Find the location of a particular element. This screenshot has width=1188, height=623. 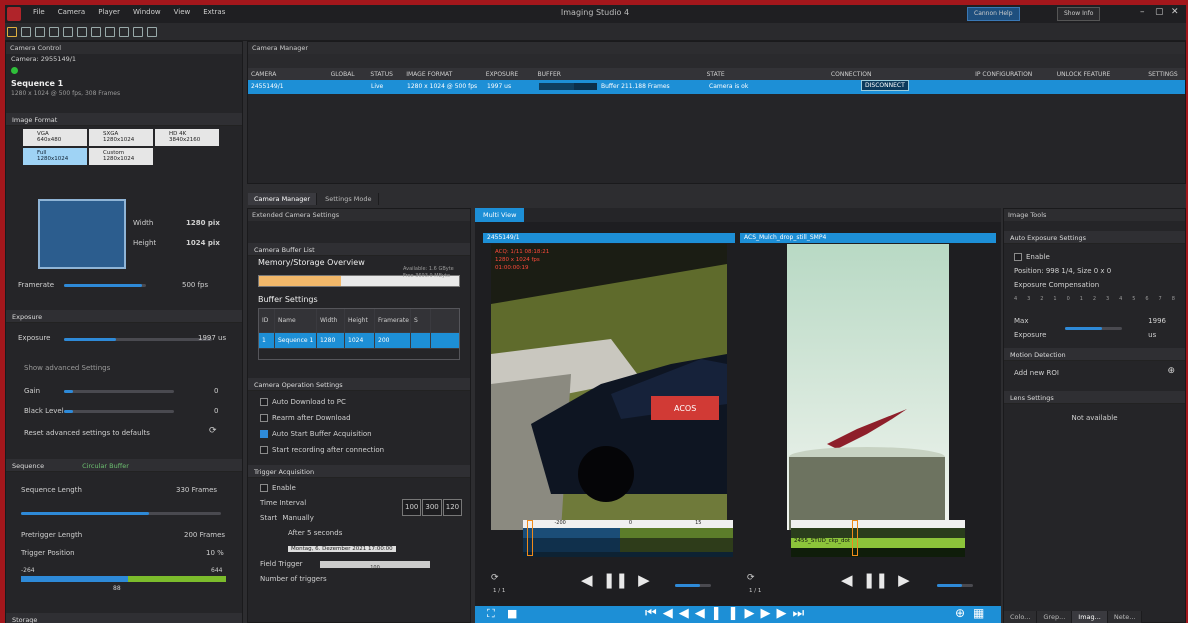

framerate-slider is located at coordinates (105, 285).